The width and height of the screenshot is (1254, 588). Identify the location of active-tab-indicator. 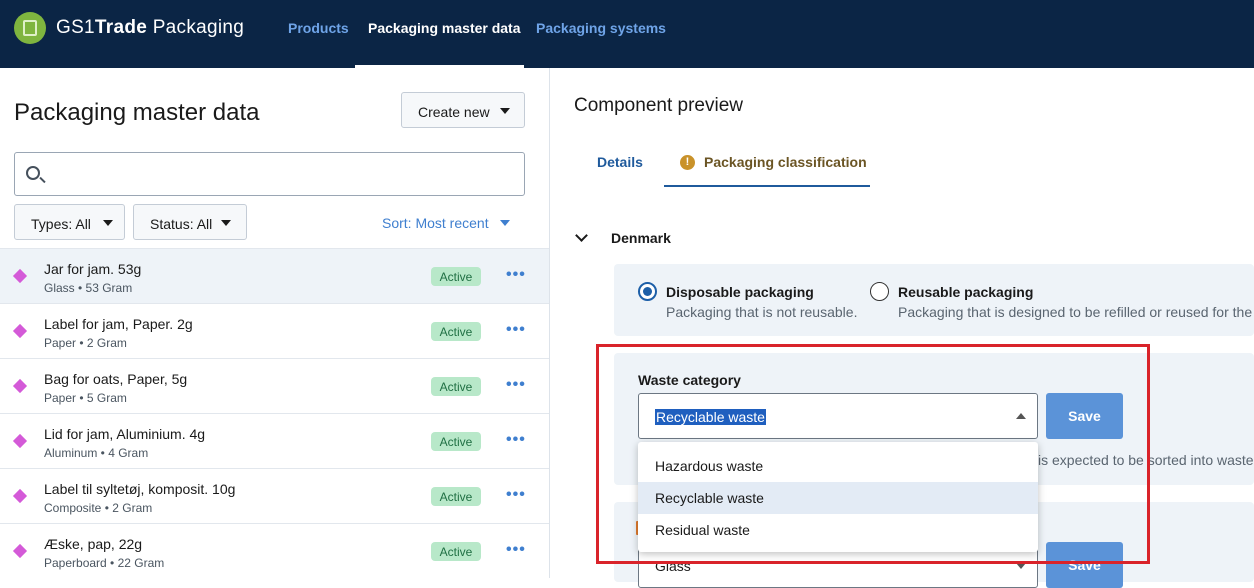
(767, 186).